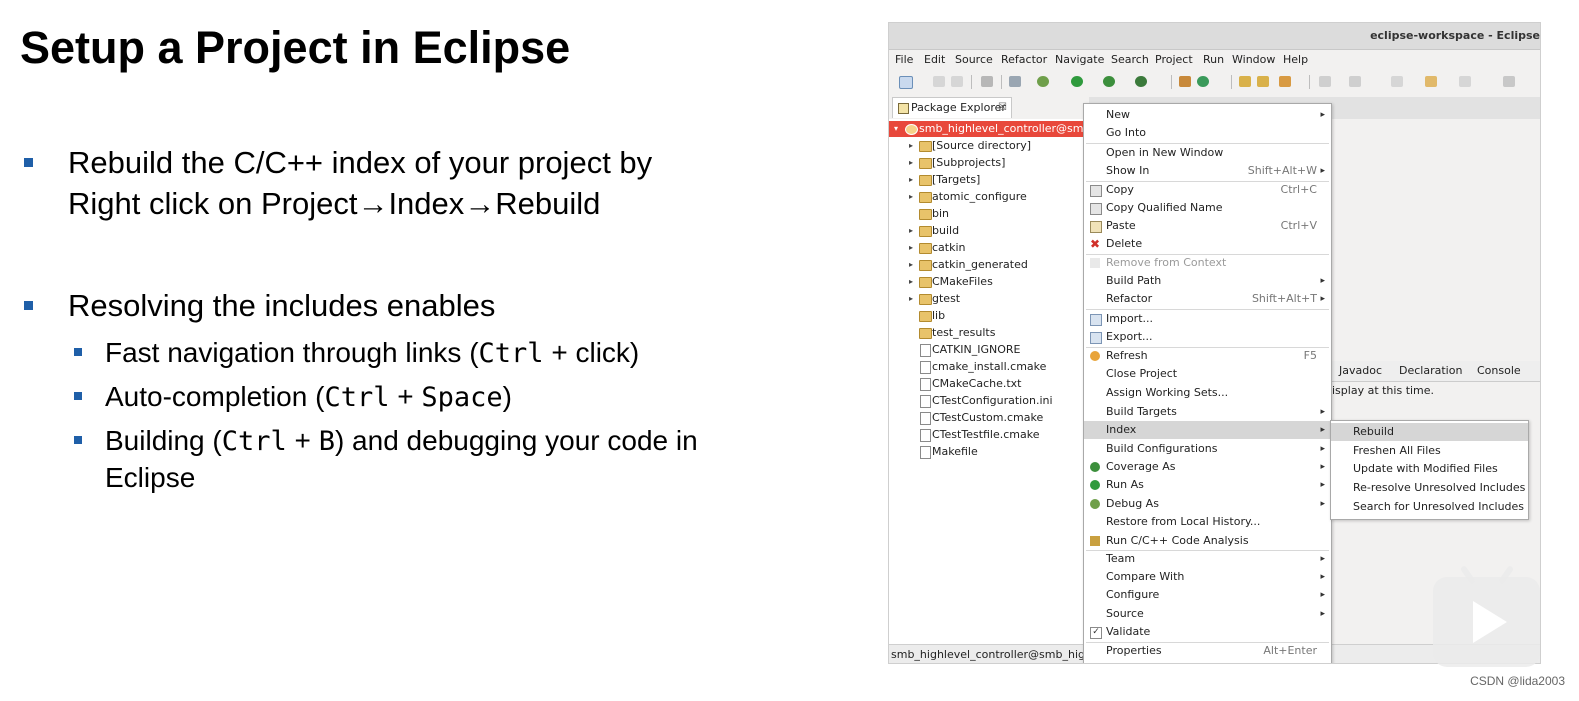  What do you see at coordinates (986, 299) in the screenshot?
I see `tree-item: ▸ gtest` at bounding box center [986, 299].